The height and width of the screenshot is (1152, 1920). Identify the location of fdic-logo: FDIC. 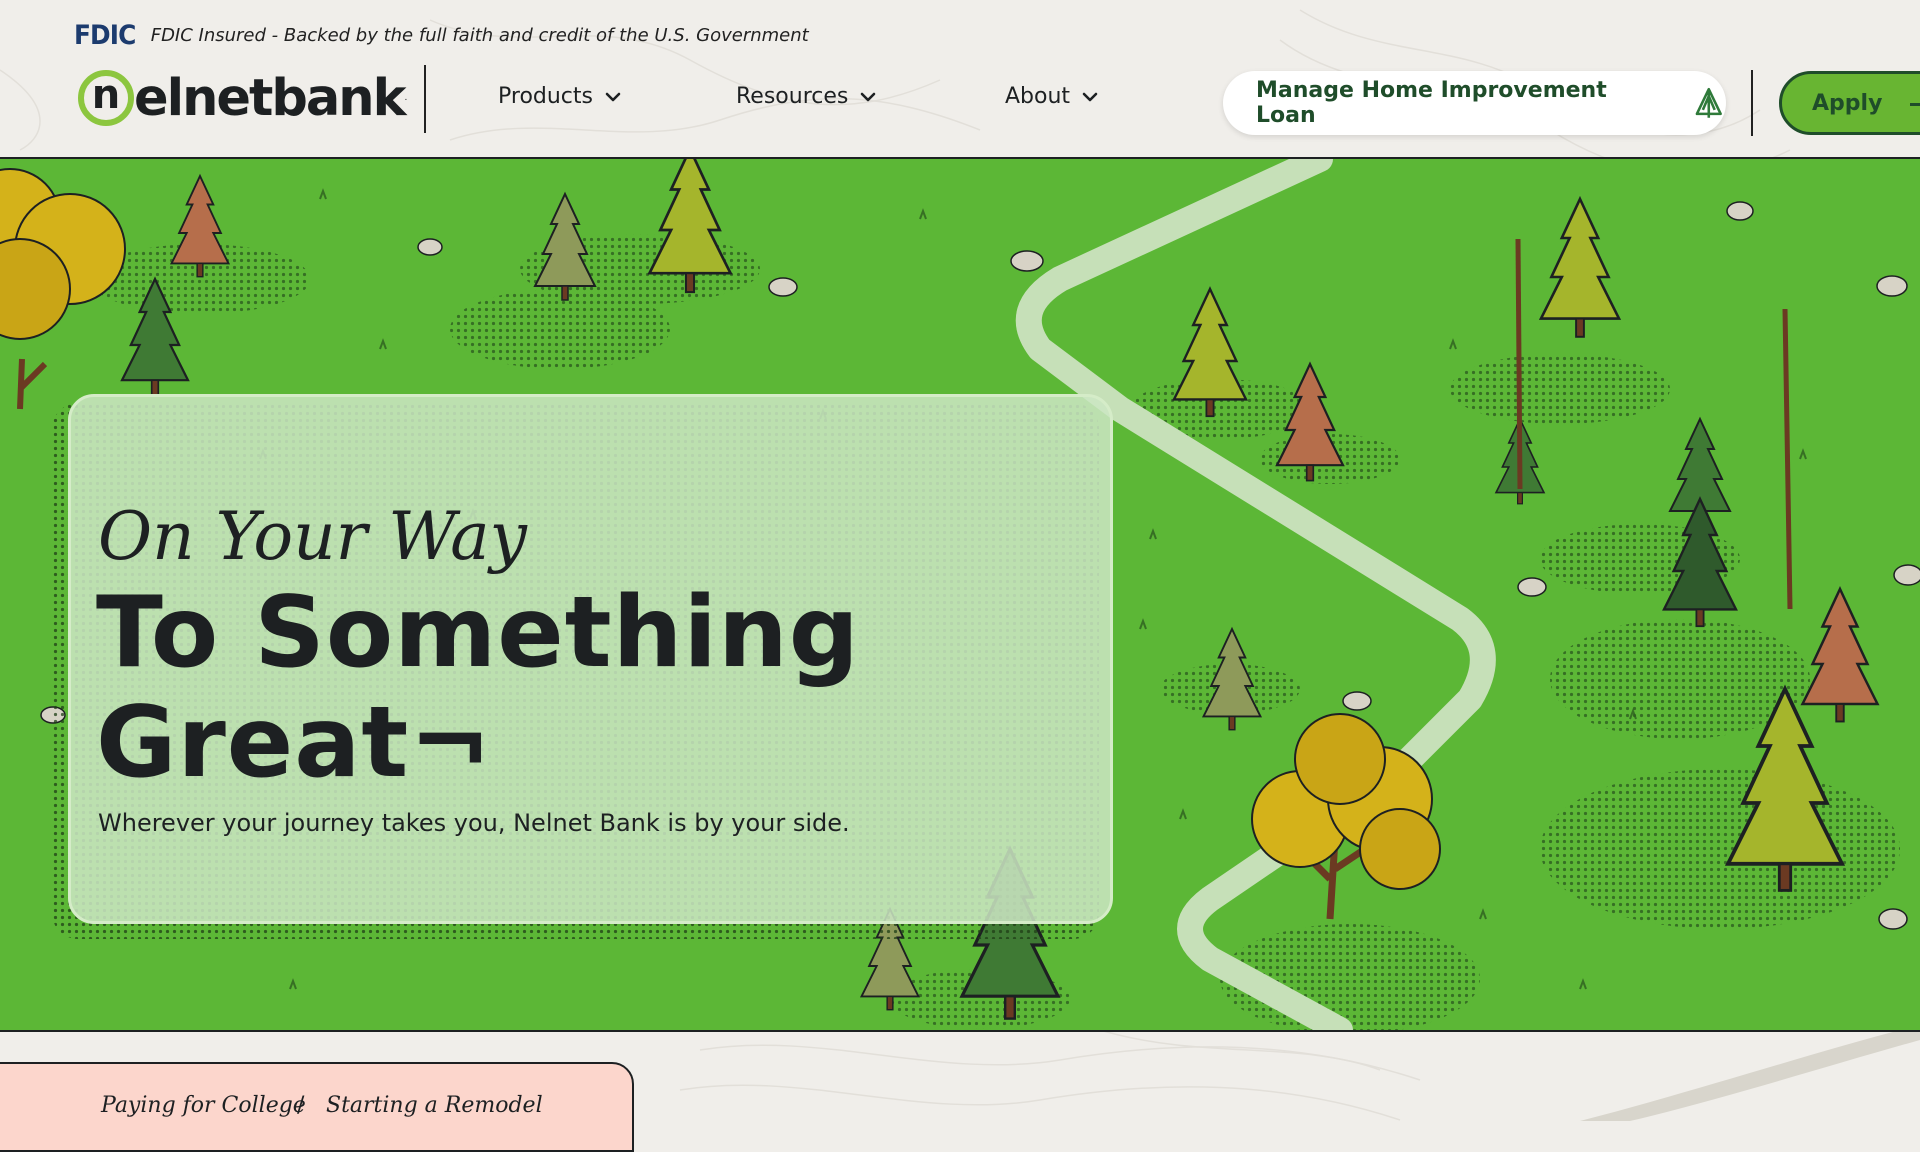
(105, 35).